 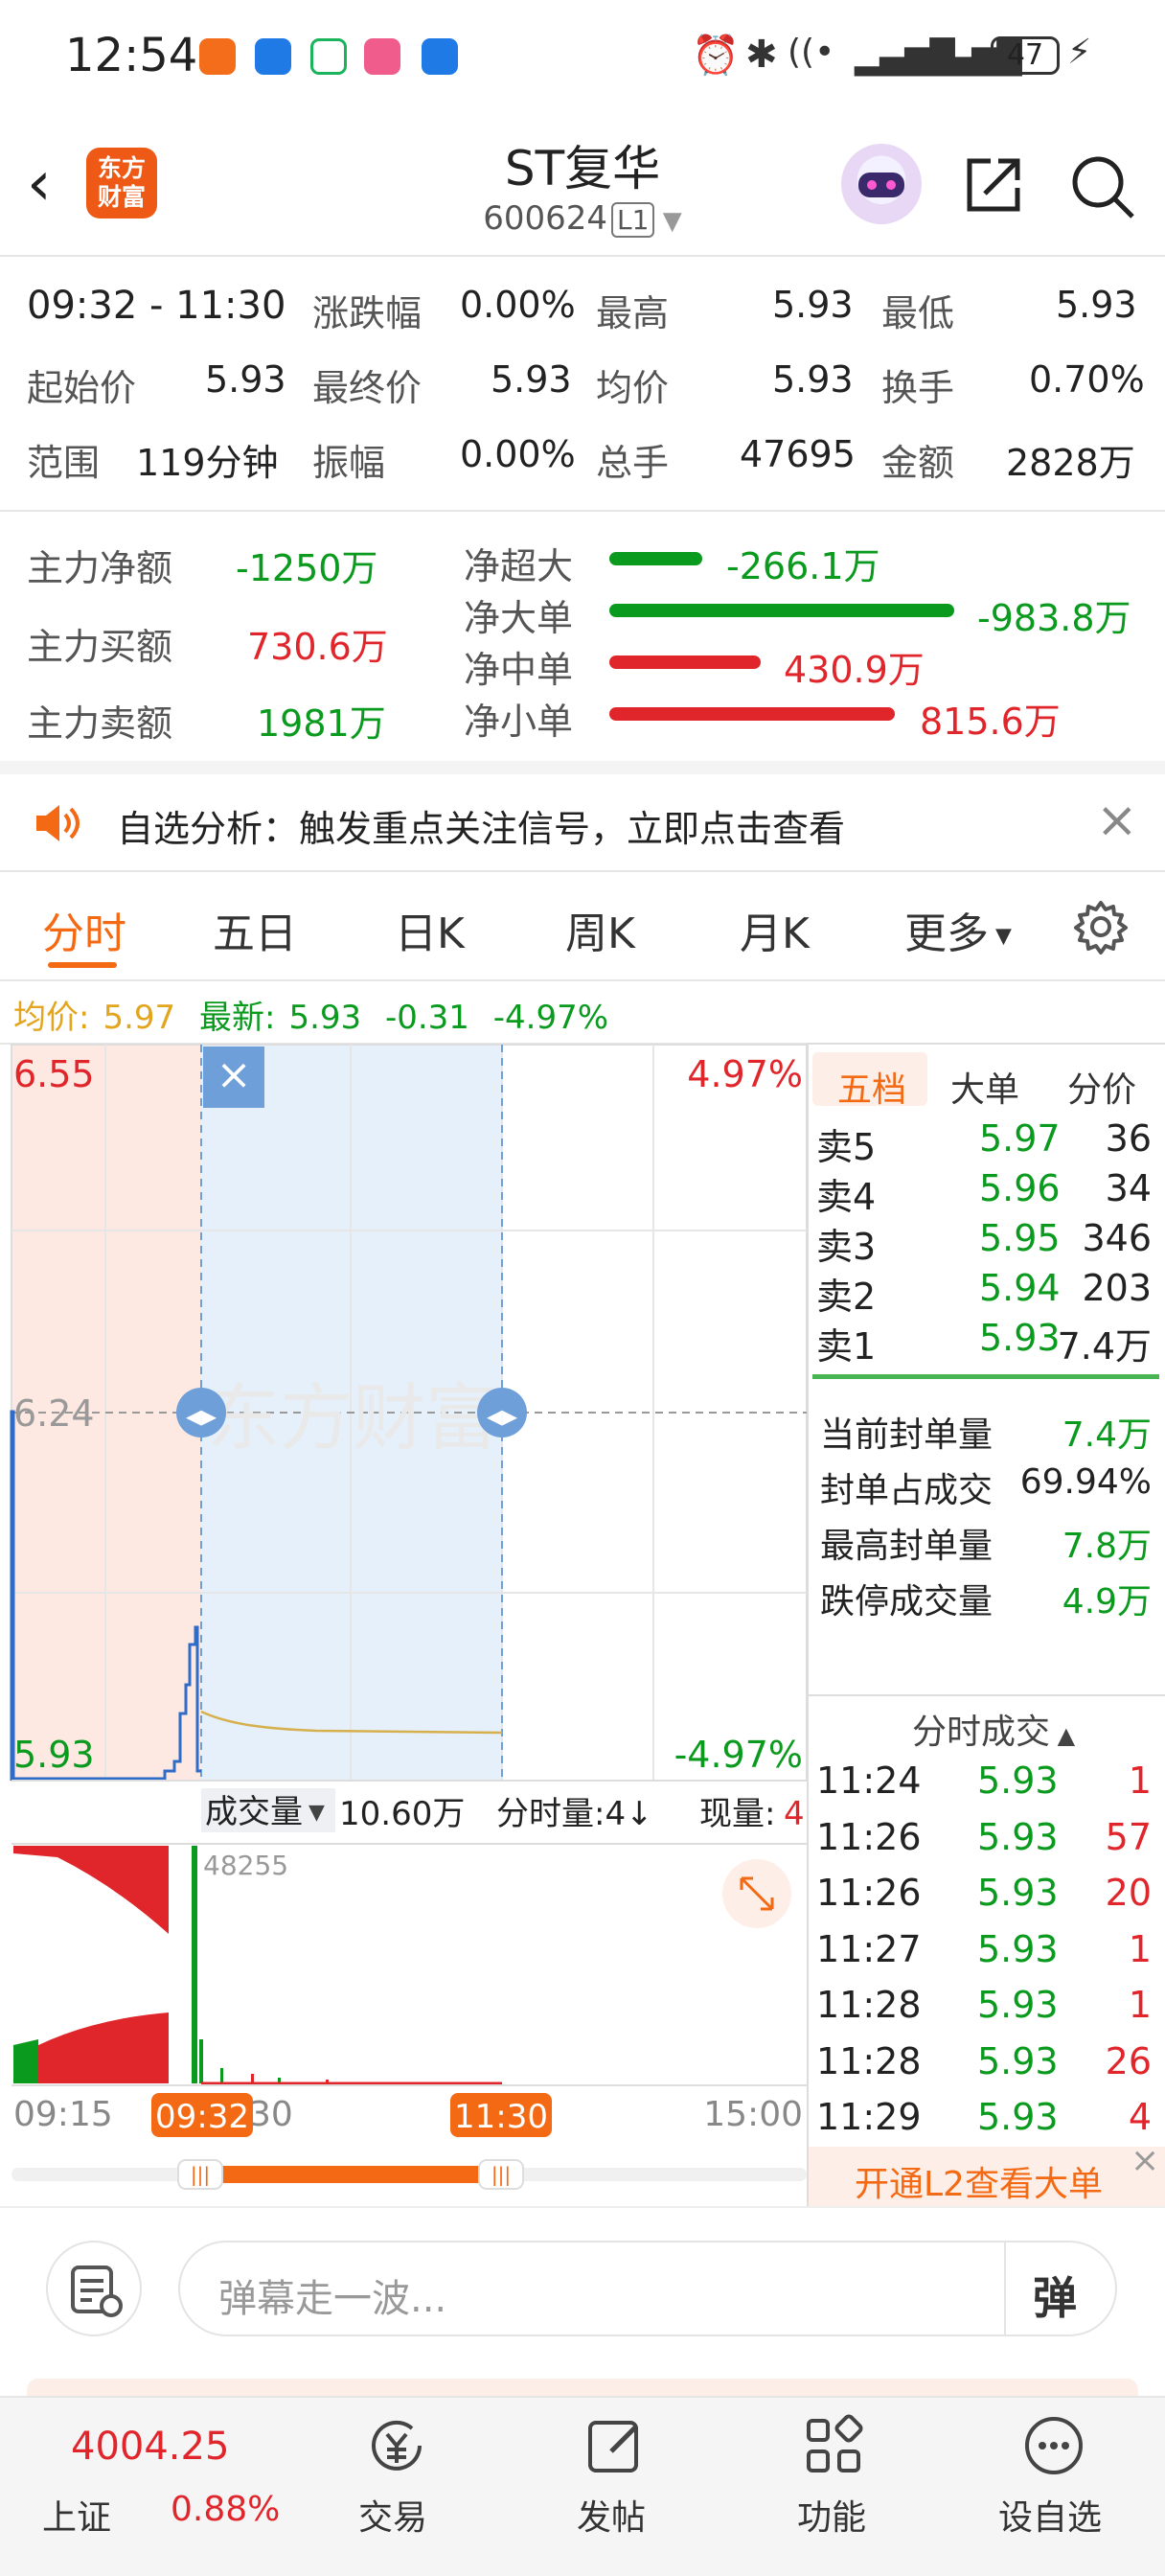 What do you see at coordinates (58, 823) in the screenshot?
I see `speaker-icon` at bounding box center [58, 823].